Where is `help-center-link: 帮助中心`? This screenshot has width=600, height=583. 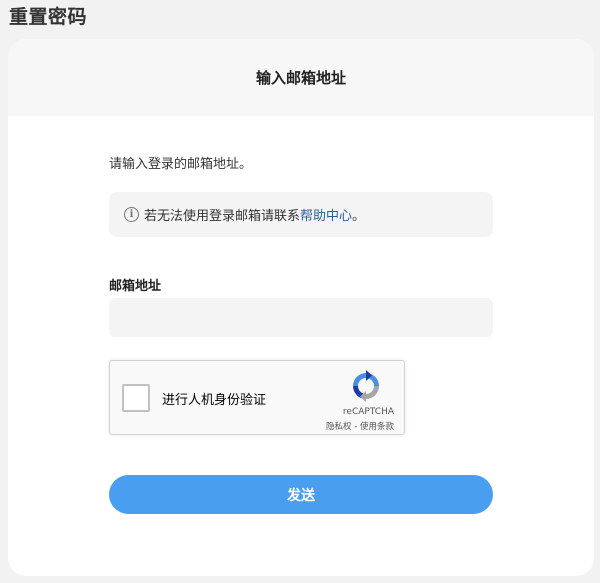
help-center-link: 帮助中心 is located at coordinates (326, 214).